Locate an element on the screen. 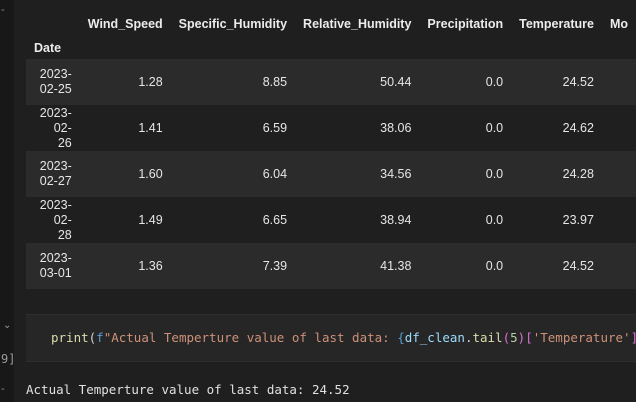  code-token-method: tail is located at coordinates (487, 337).